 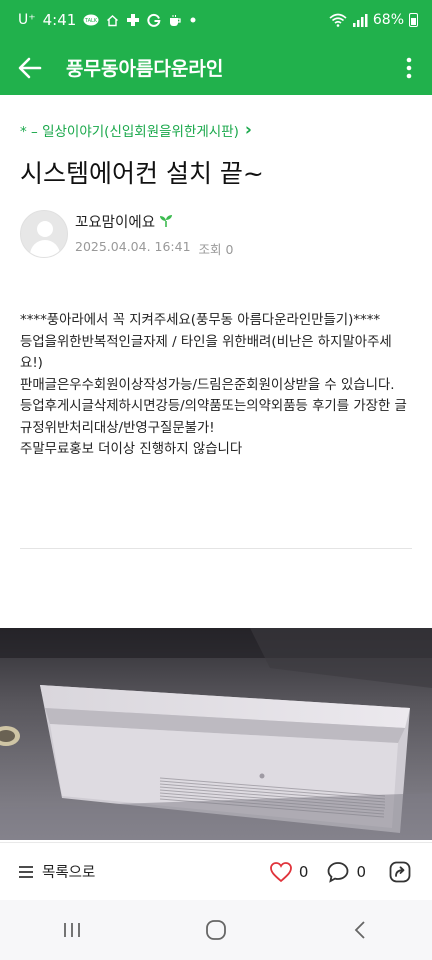 I want to click on category-label: * – 일상이야기(신입회원을위한게시판), so click(x=129, y=132).